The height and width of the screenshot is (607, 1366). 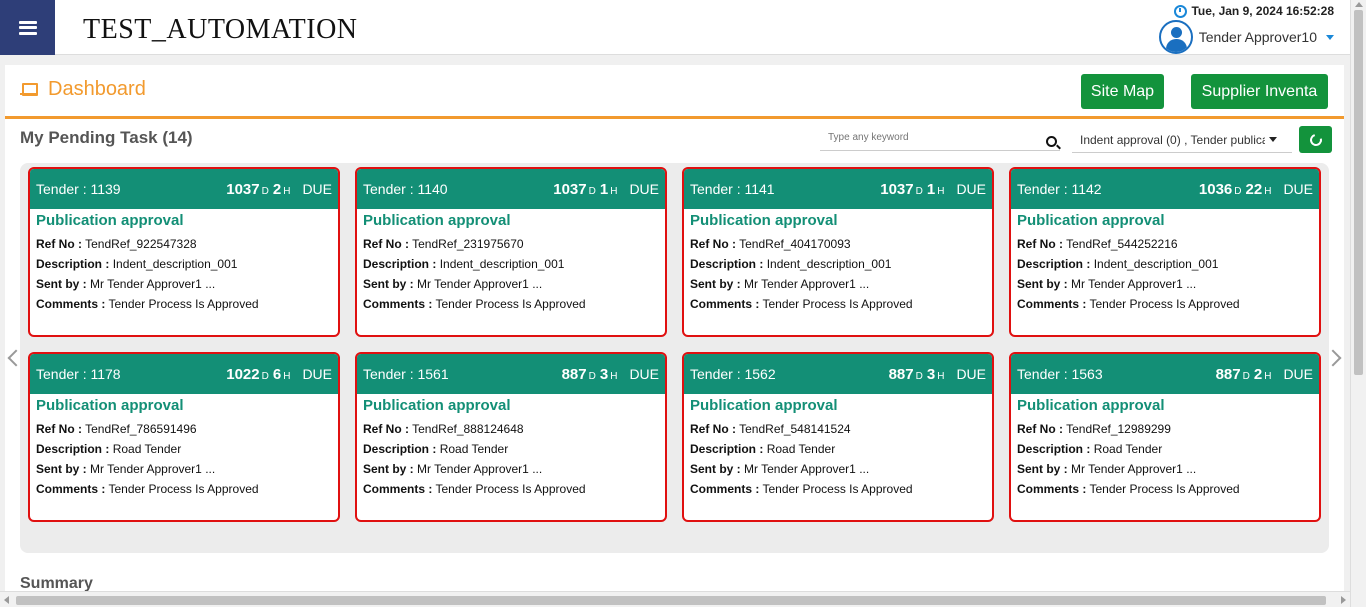 I want to click on ref-row: Ref No : TendRef_544252216, so click(x=1165, y=244).